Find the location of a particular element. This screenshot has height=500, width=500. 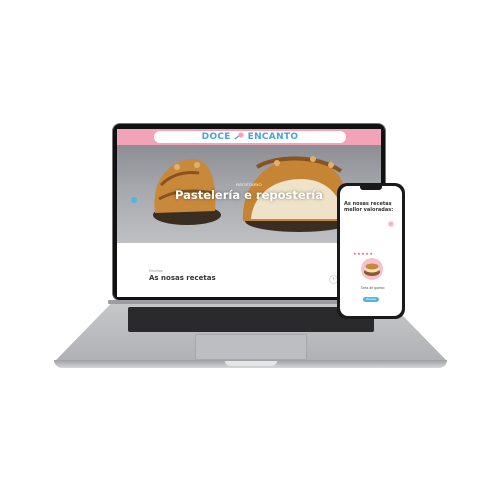

laptop-lid-notch is located at coordinates (251, 363).